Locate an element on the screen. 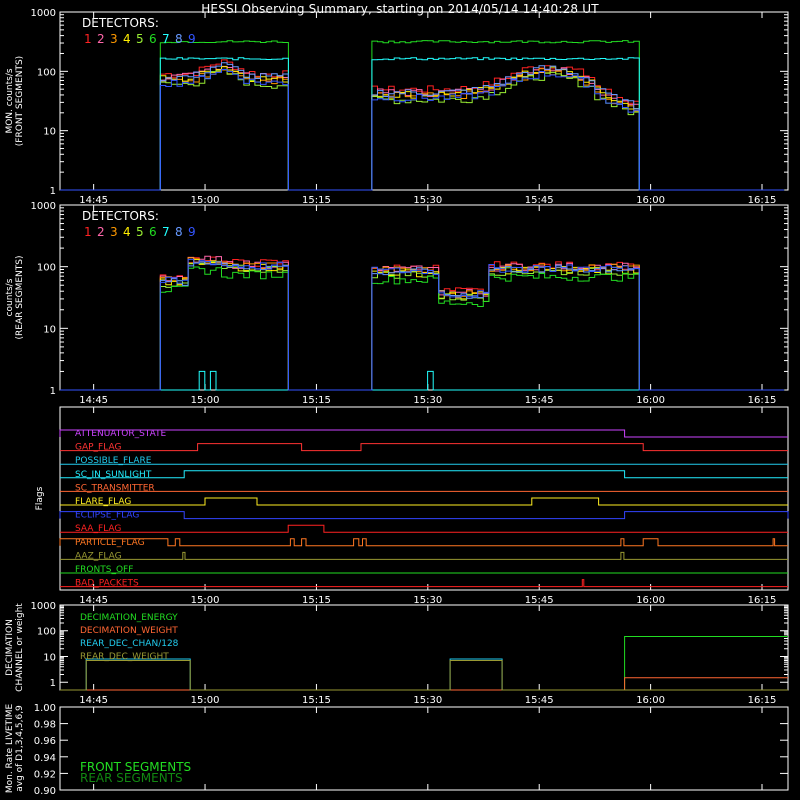 The image size is (800, 800). y-tick-label: 1.00 is located at coordinates (45, 708).